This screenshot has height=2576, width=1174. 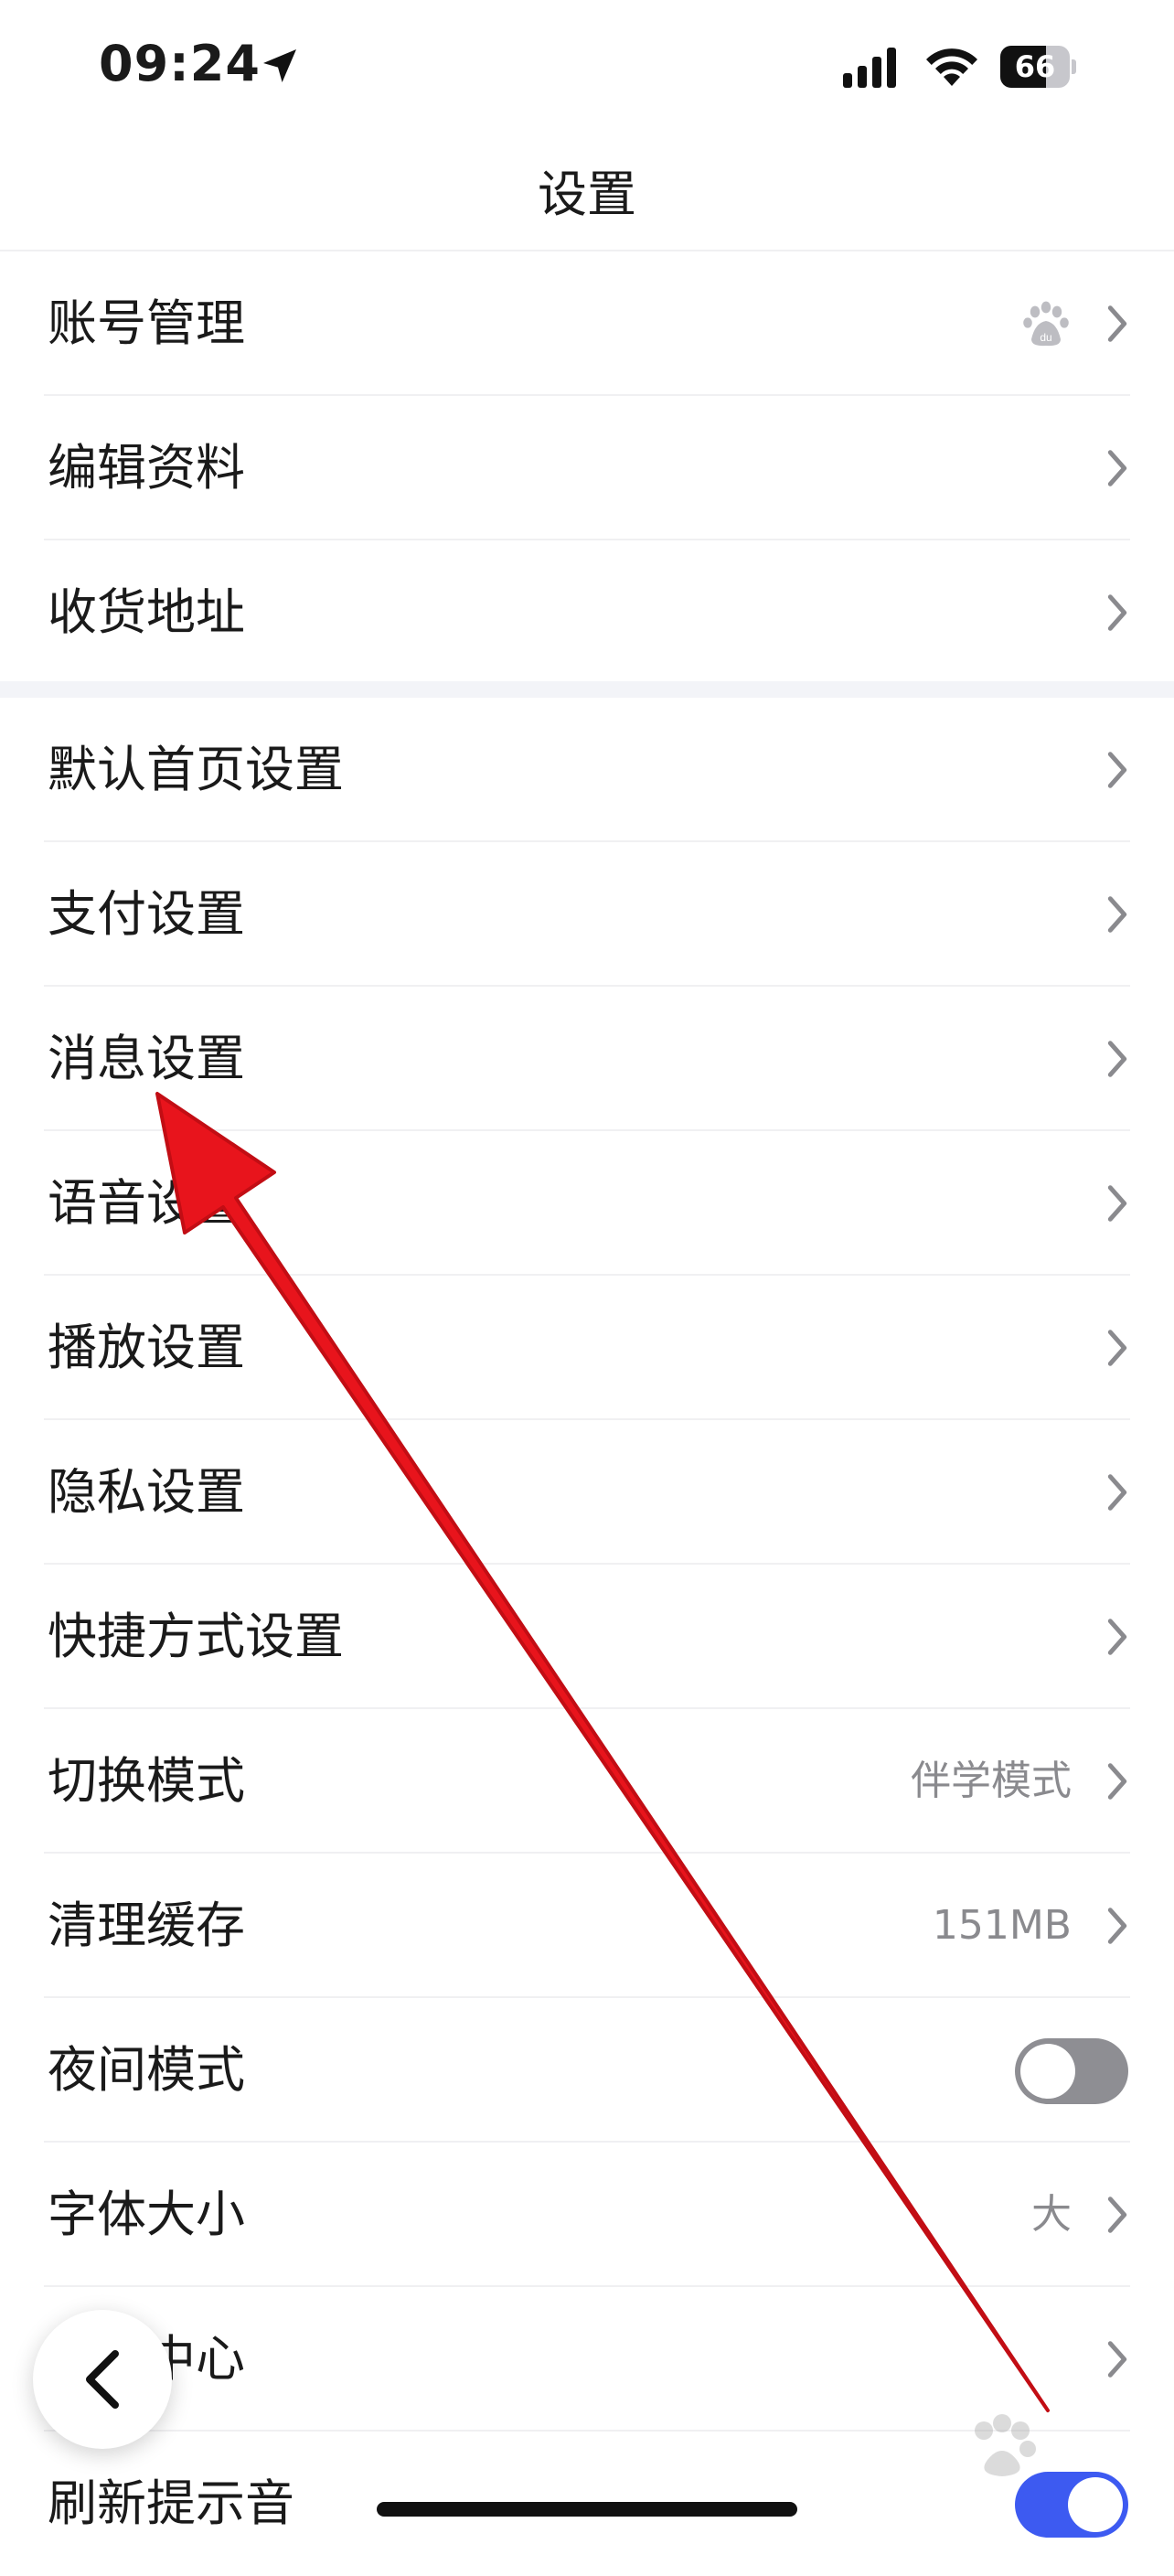 What do you see at coordinates (146, 914) in the screenshot?
I see `settings-row-label: 支付设置` at bounding box center [146, 914].